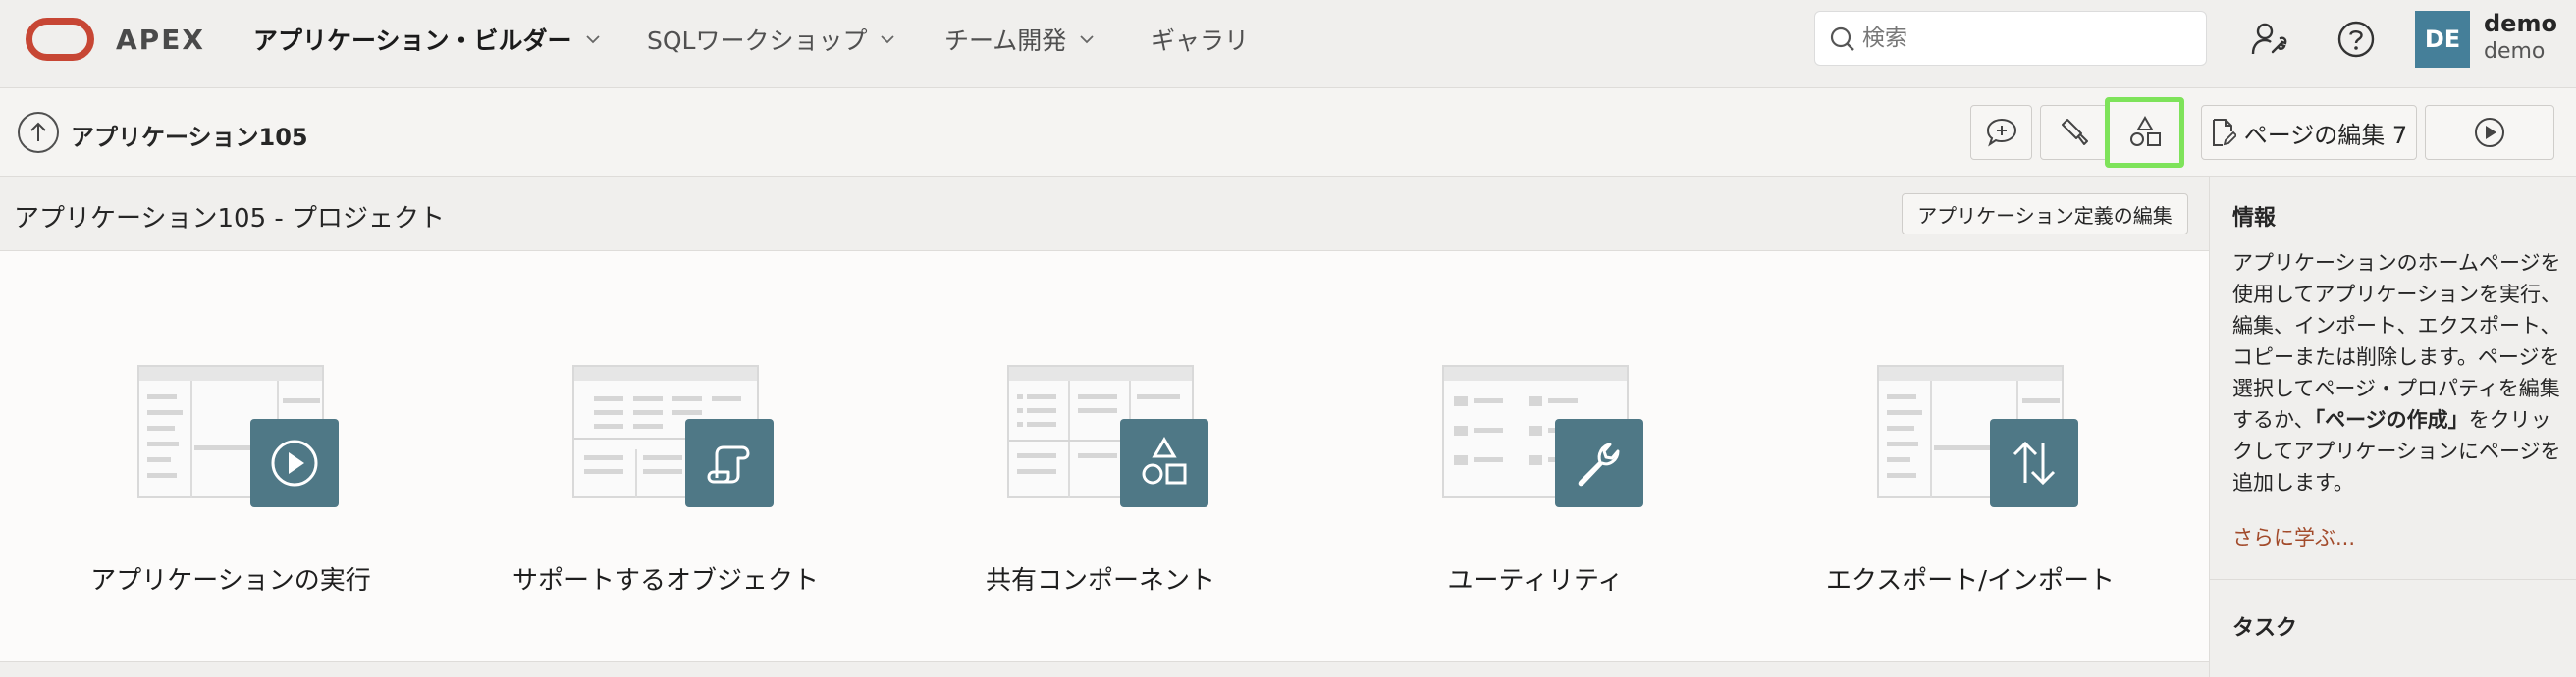 Image resolution: width=2576 pixels, height=677 pixels. I want to click on comments-button, so click(2001, 132).